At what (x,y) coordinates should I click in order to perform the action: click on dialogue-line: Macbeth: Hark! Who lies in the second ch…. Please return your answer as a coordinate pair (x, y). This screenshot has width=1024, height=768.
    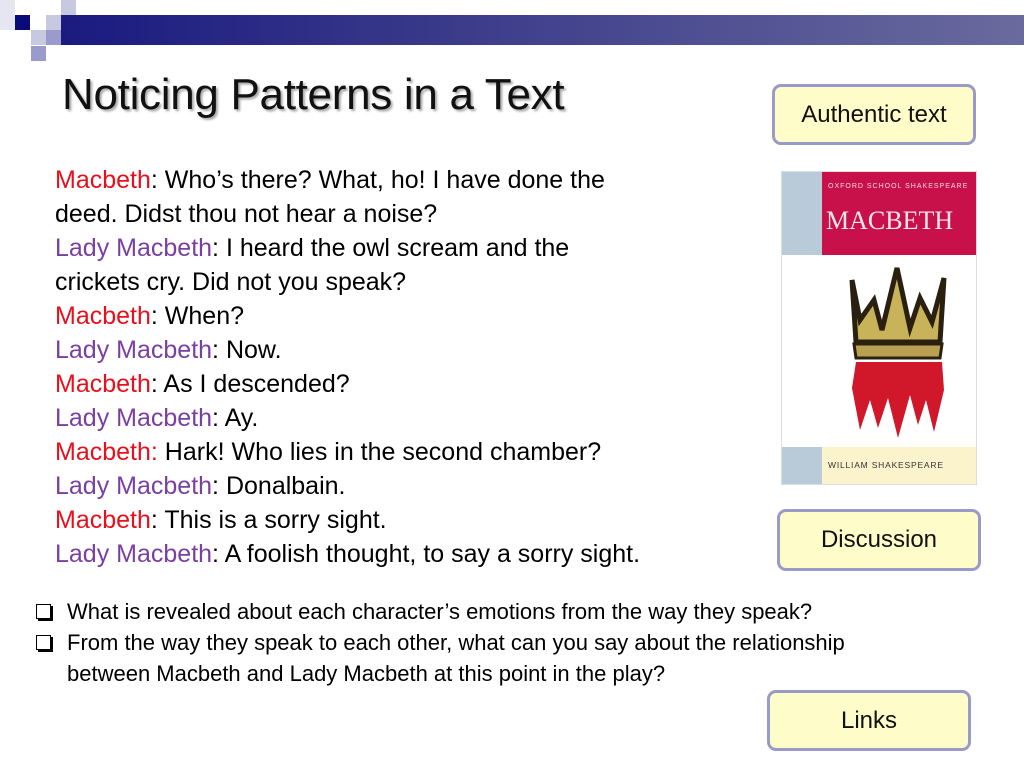
    Looking at the image, I should click on (405, 452).